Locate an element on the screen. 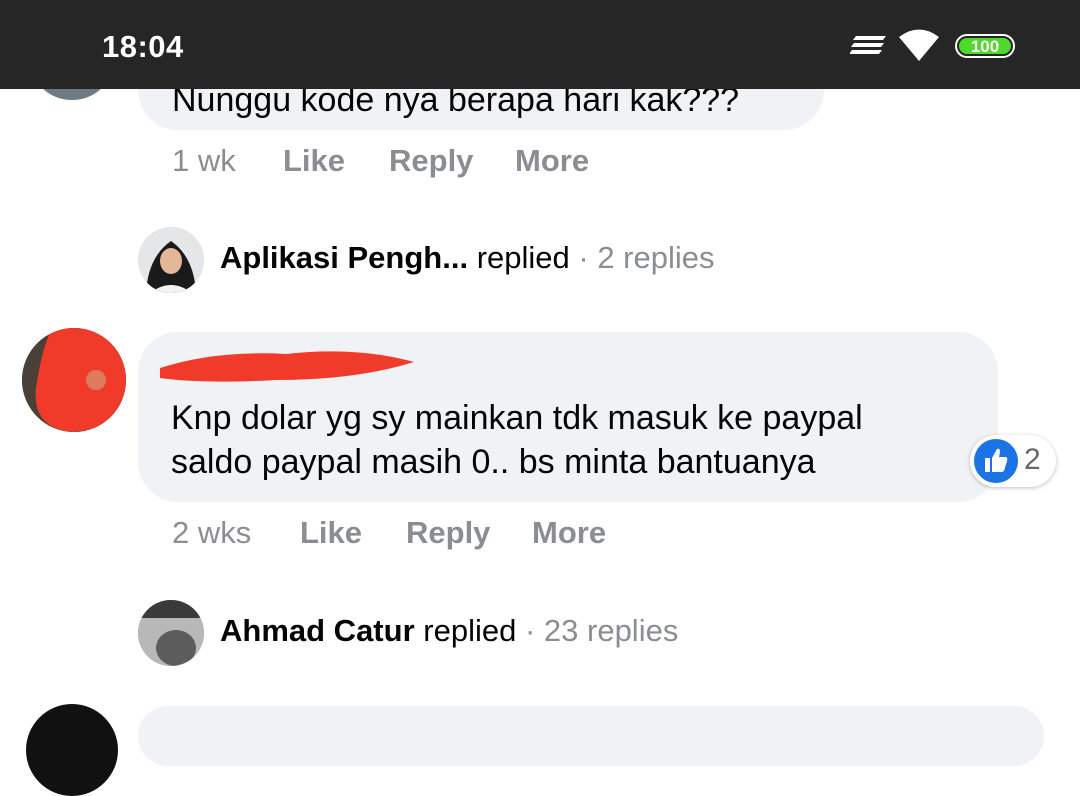  comment-timestamp: 2 wks is located at coordinates (211, 533).